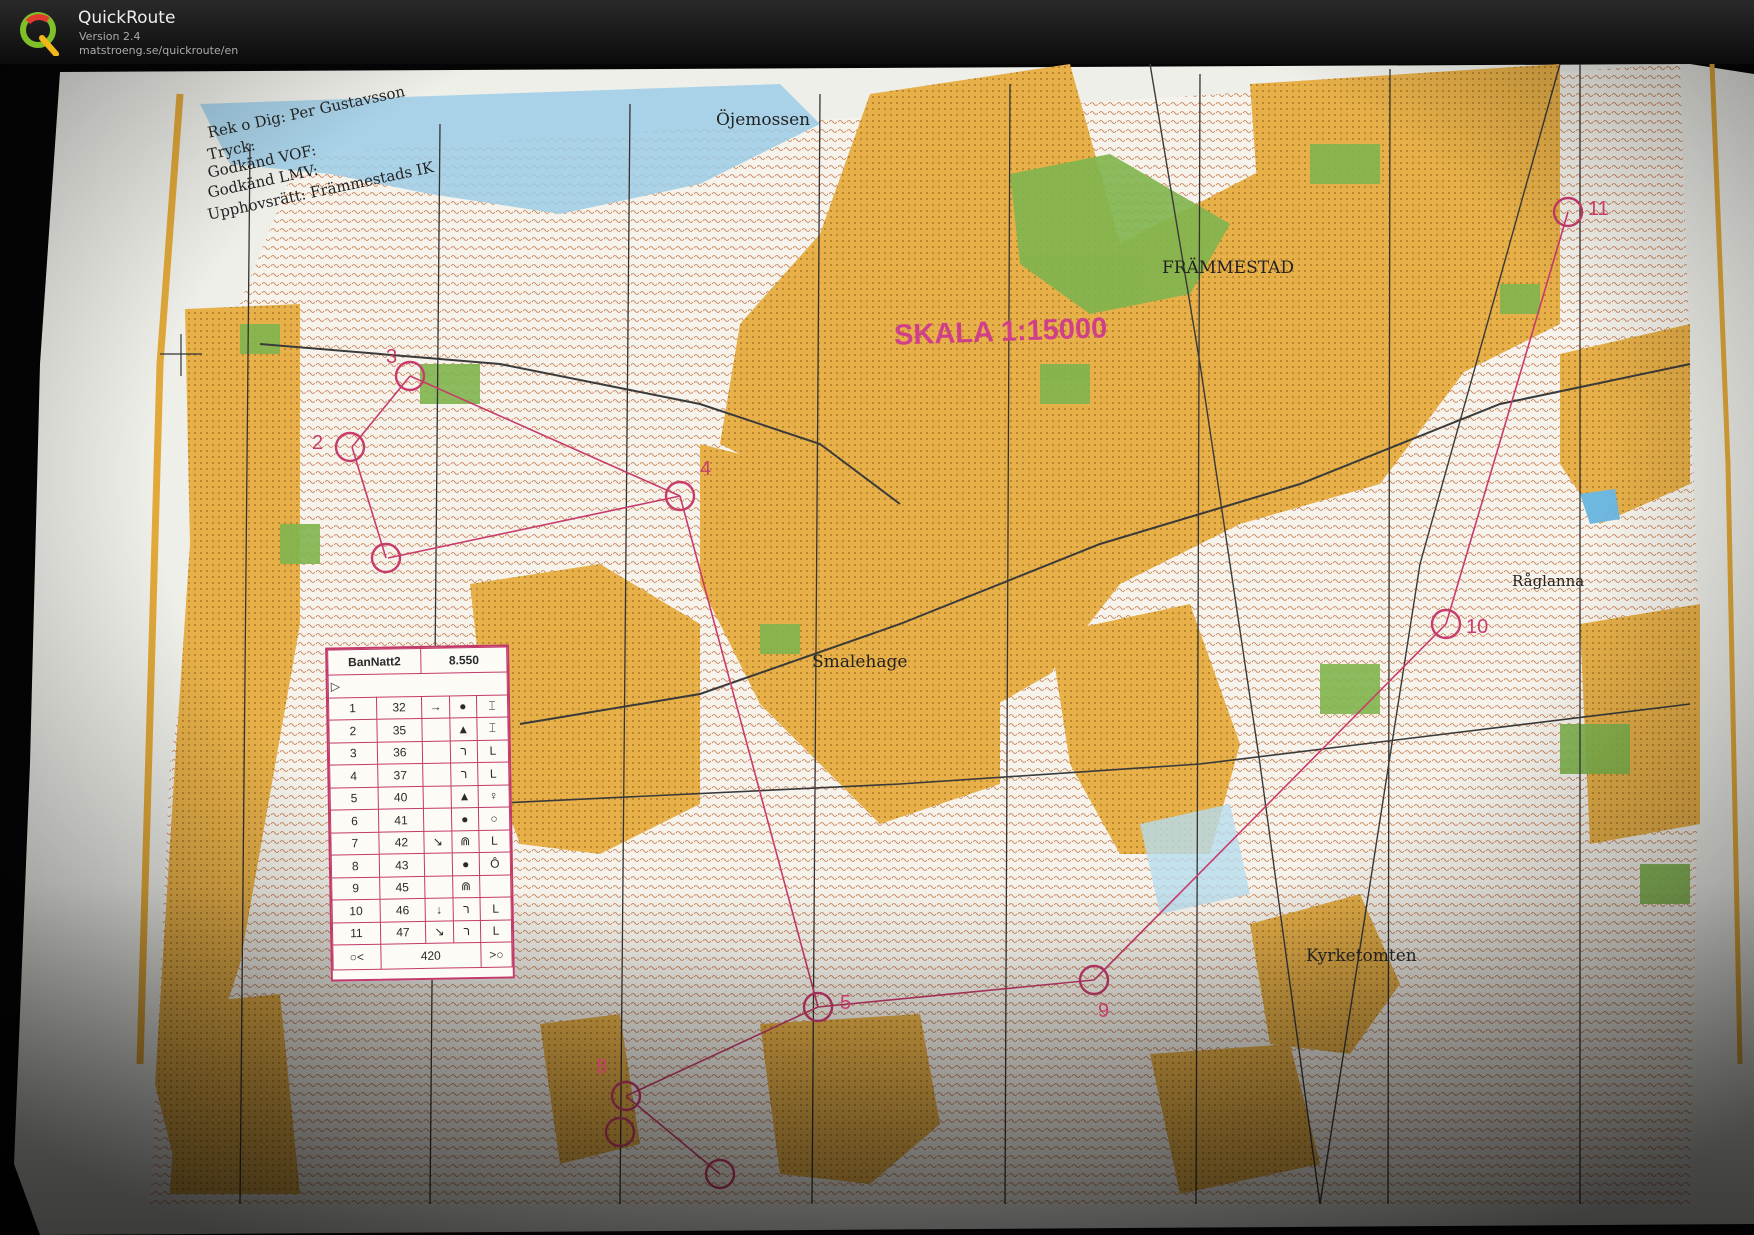 The height and width of the screenshot is (1235, 1754). I want to click on app-name: QuickRoute, so click(127, 18).